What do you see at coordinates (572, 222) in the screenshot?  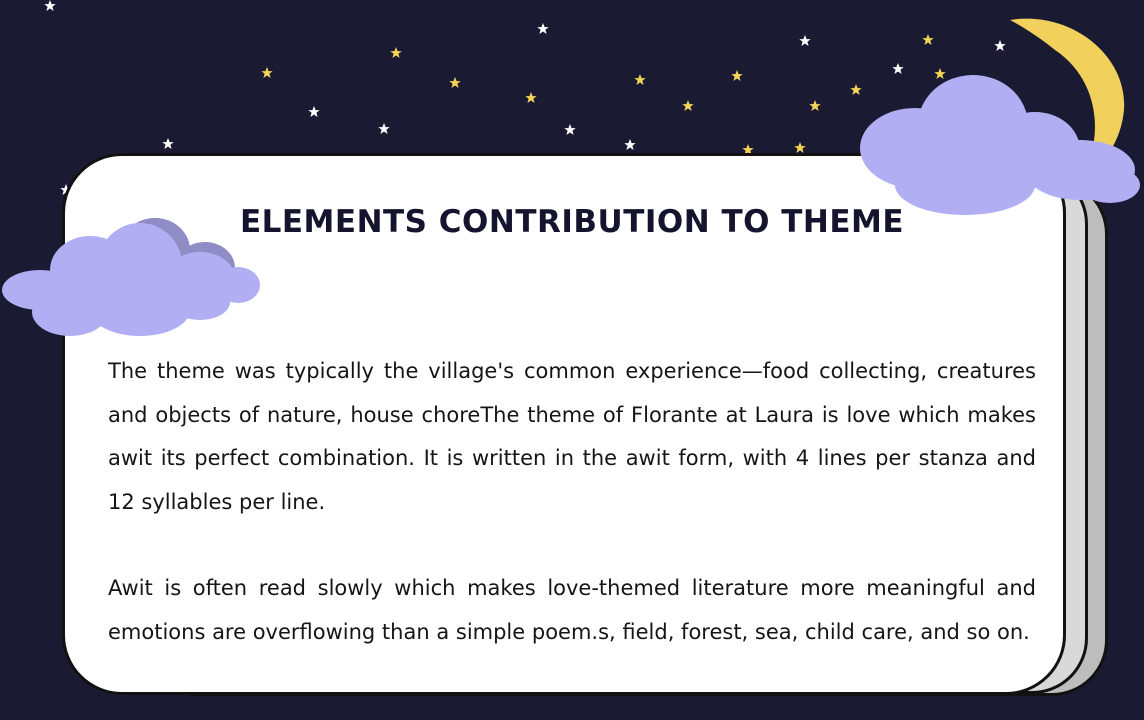 I see `page-title: ELEMENTS CONTRIBUTION TO THEME` at bounding box center [572, 222].